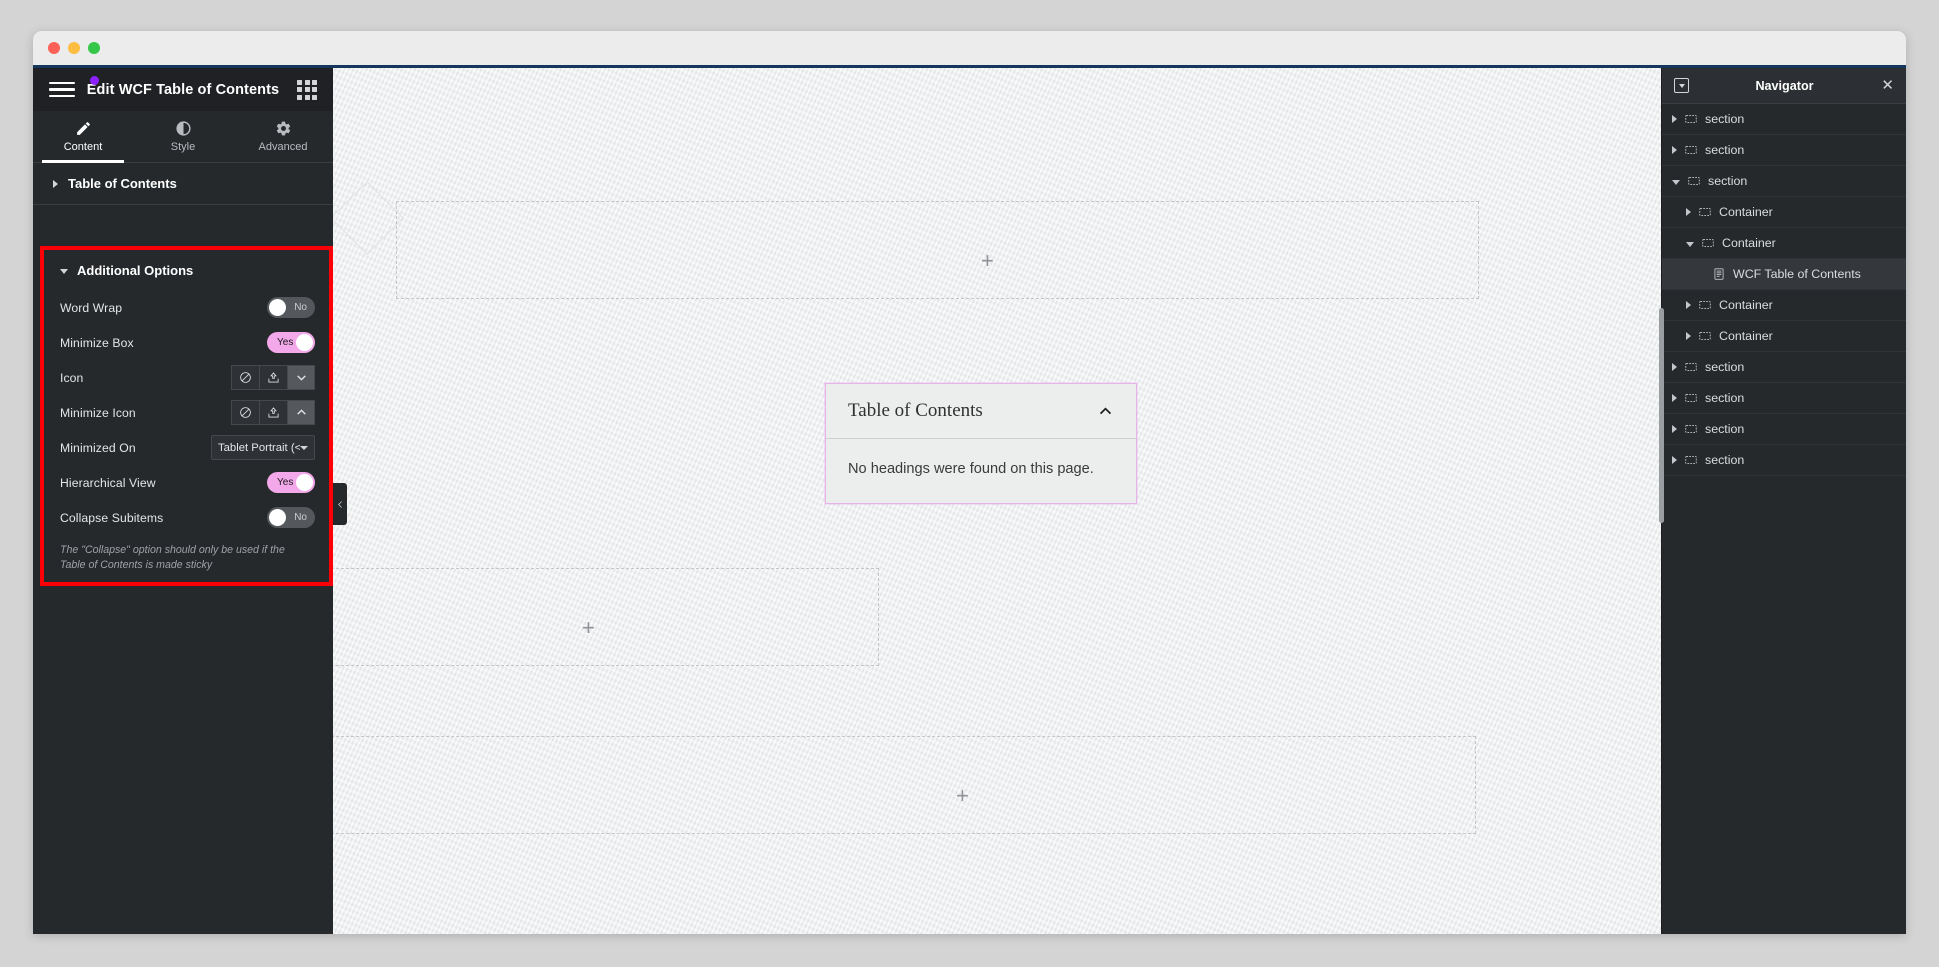  I want to click on collapse-subitems-label: Collapse Subitems, so click(112, 517).